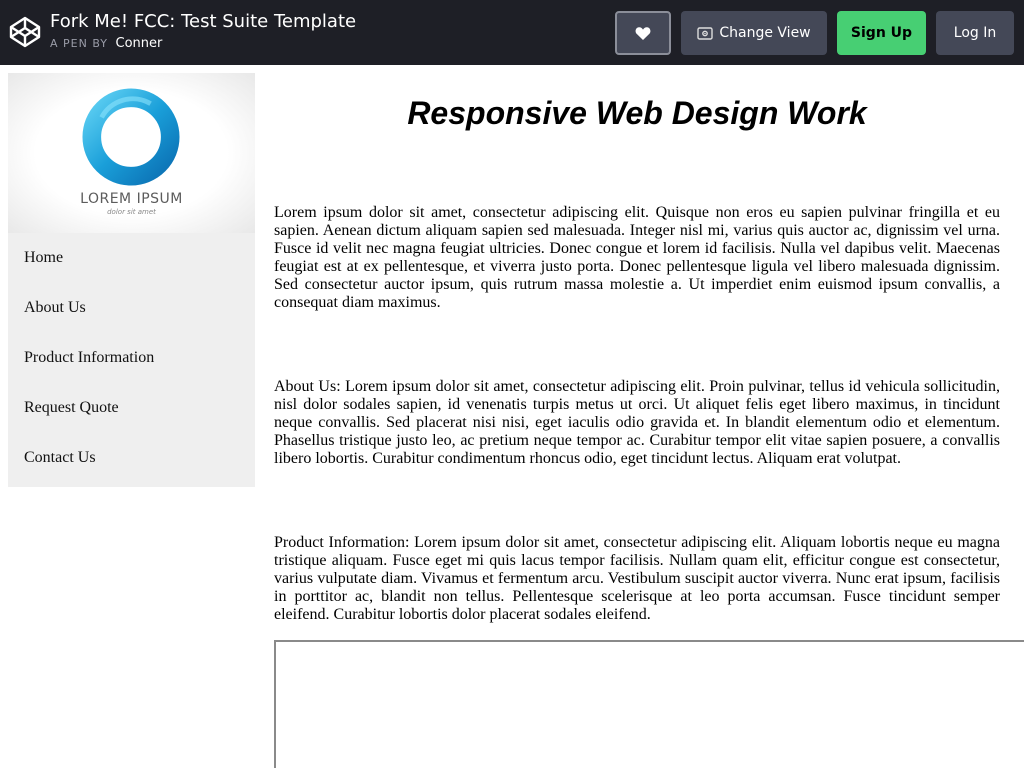  I want to click on page-heading: Responsive Web Design Work, so click(637, 113).